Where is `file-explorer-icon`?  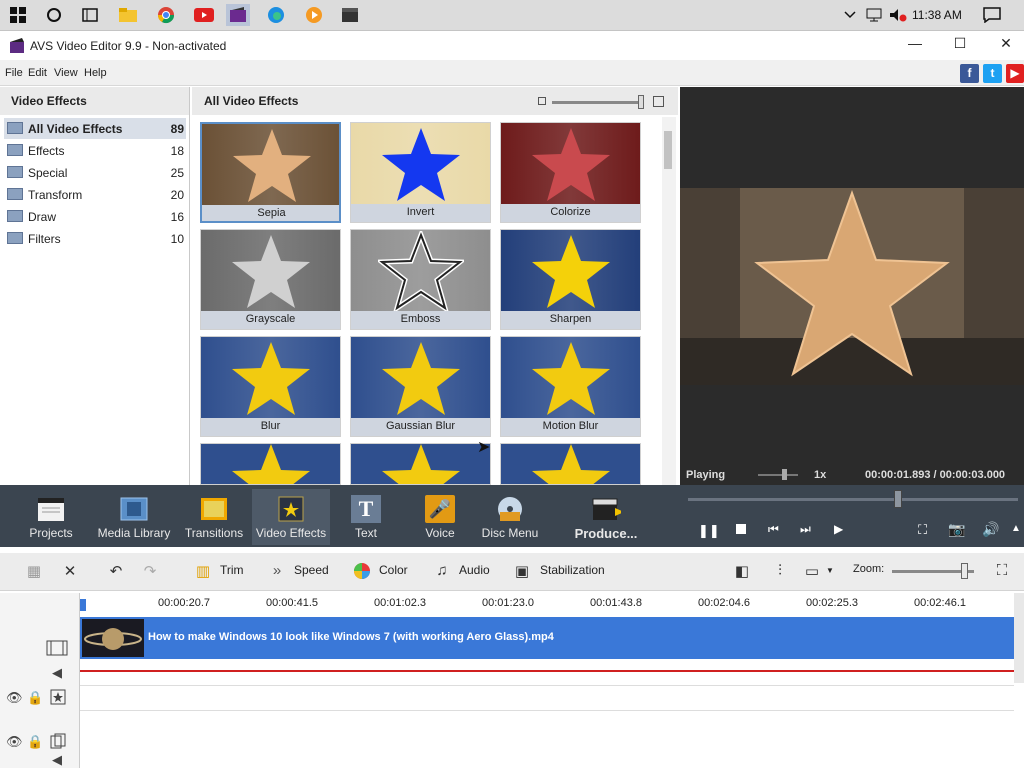
file-explorer-icon is located at coordinates (128, 15).